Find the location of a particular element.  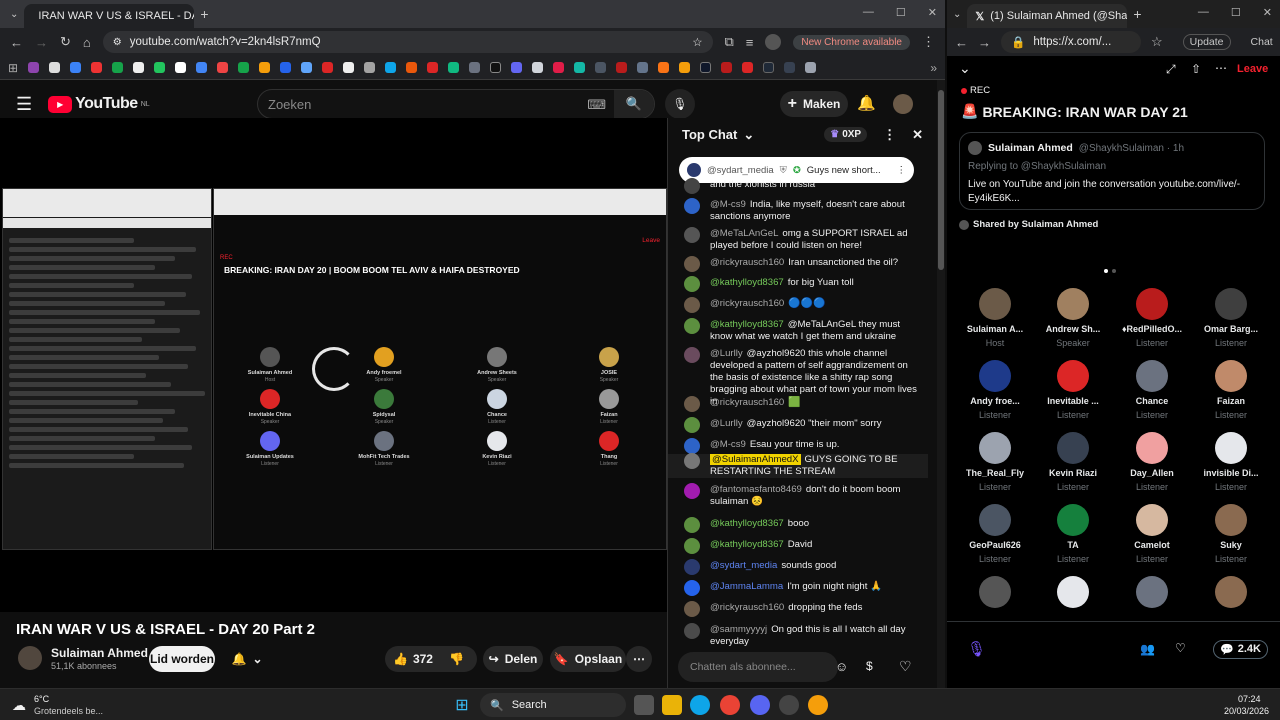

participant: Faizan Listener is located at coordinates (1231, 390).